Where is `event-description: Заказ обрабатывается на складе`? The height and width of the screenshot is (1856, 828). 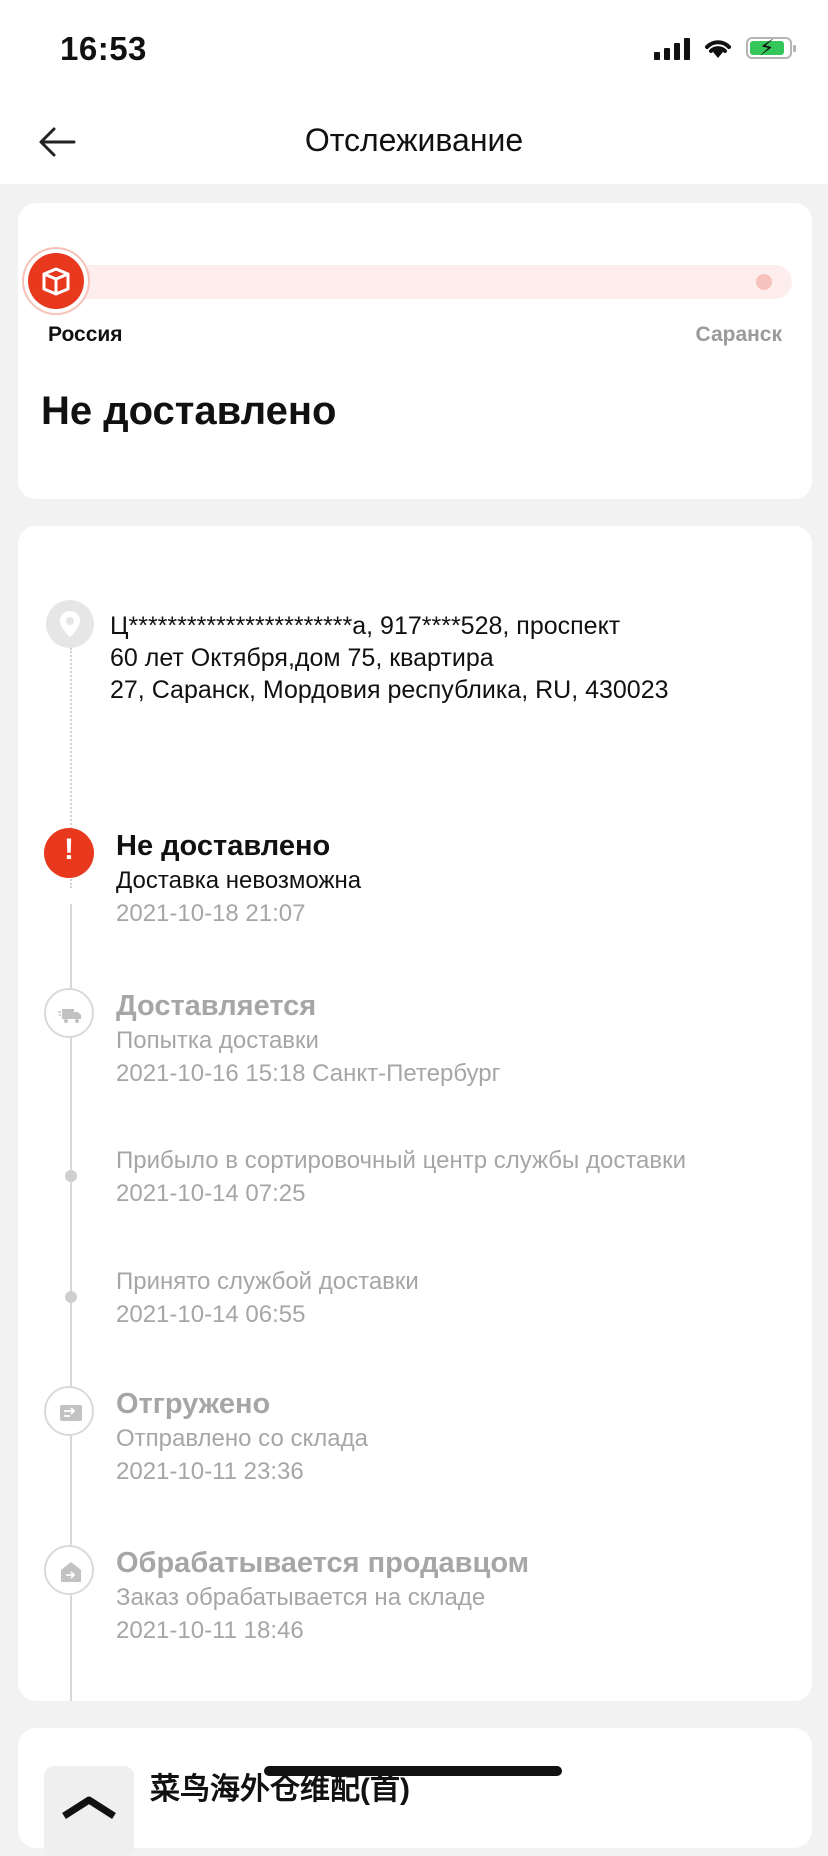
event-description: Заказ обрабатывается на складе is located at coordinates (301, 1597).